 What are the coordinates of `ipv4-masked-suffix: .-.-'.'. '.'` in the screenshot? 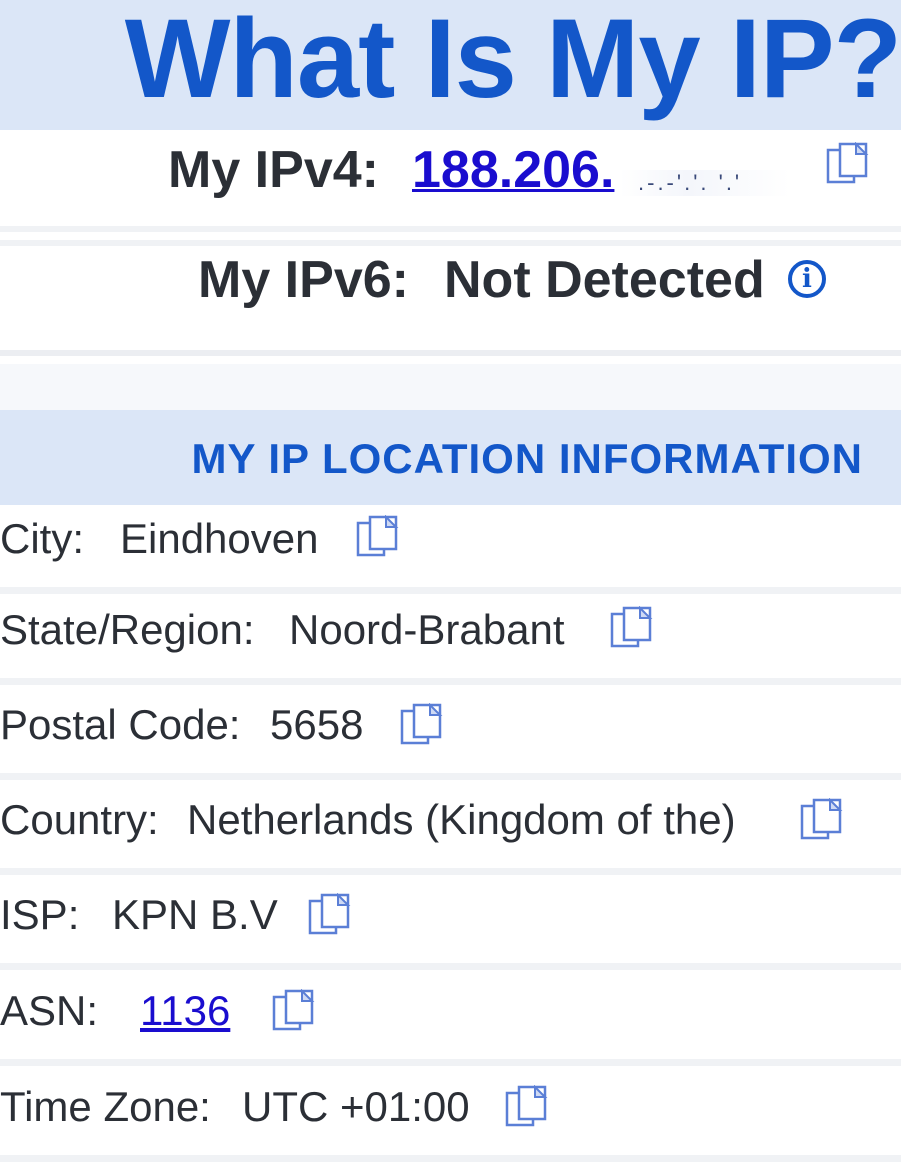 It's located at (690, 182).